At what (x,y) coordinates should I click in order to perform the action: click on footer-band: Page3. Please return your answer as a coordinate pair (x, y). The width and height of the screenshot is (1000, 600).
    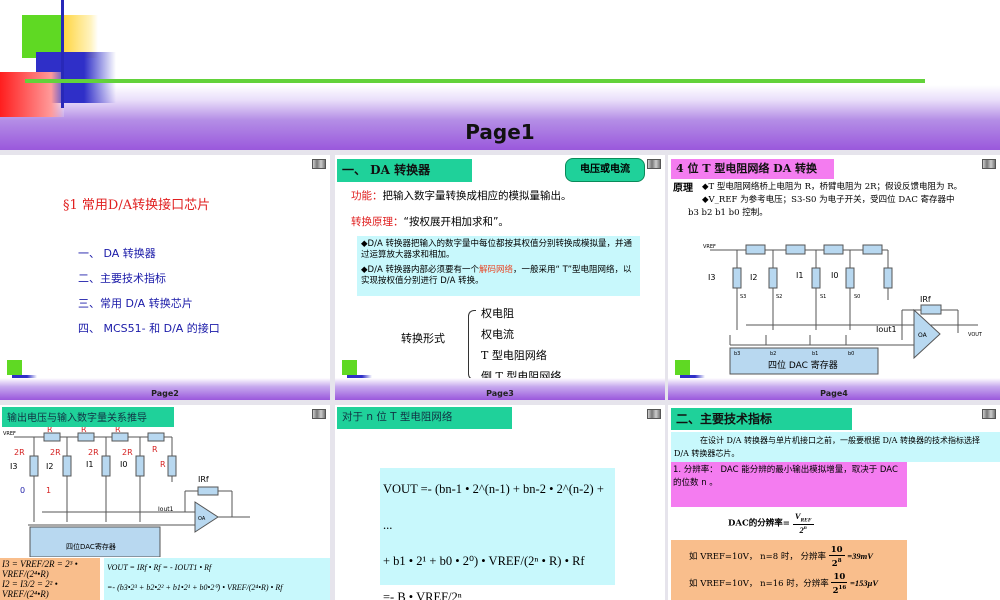
    Looking at the image, I should click on (500, 389).